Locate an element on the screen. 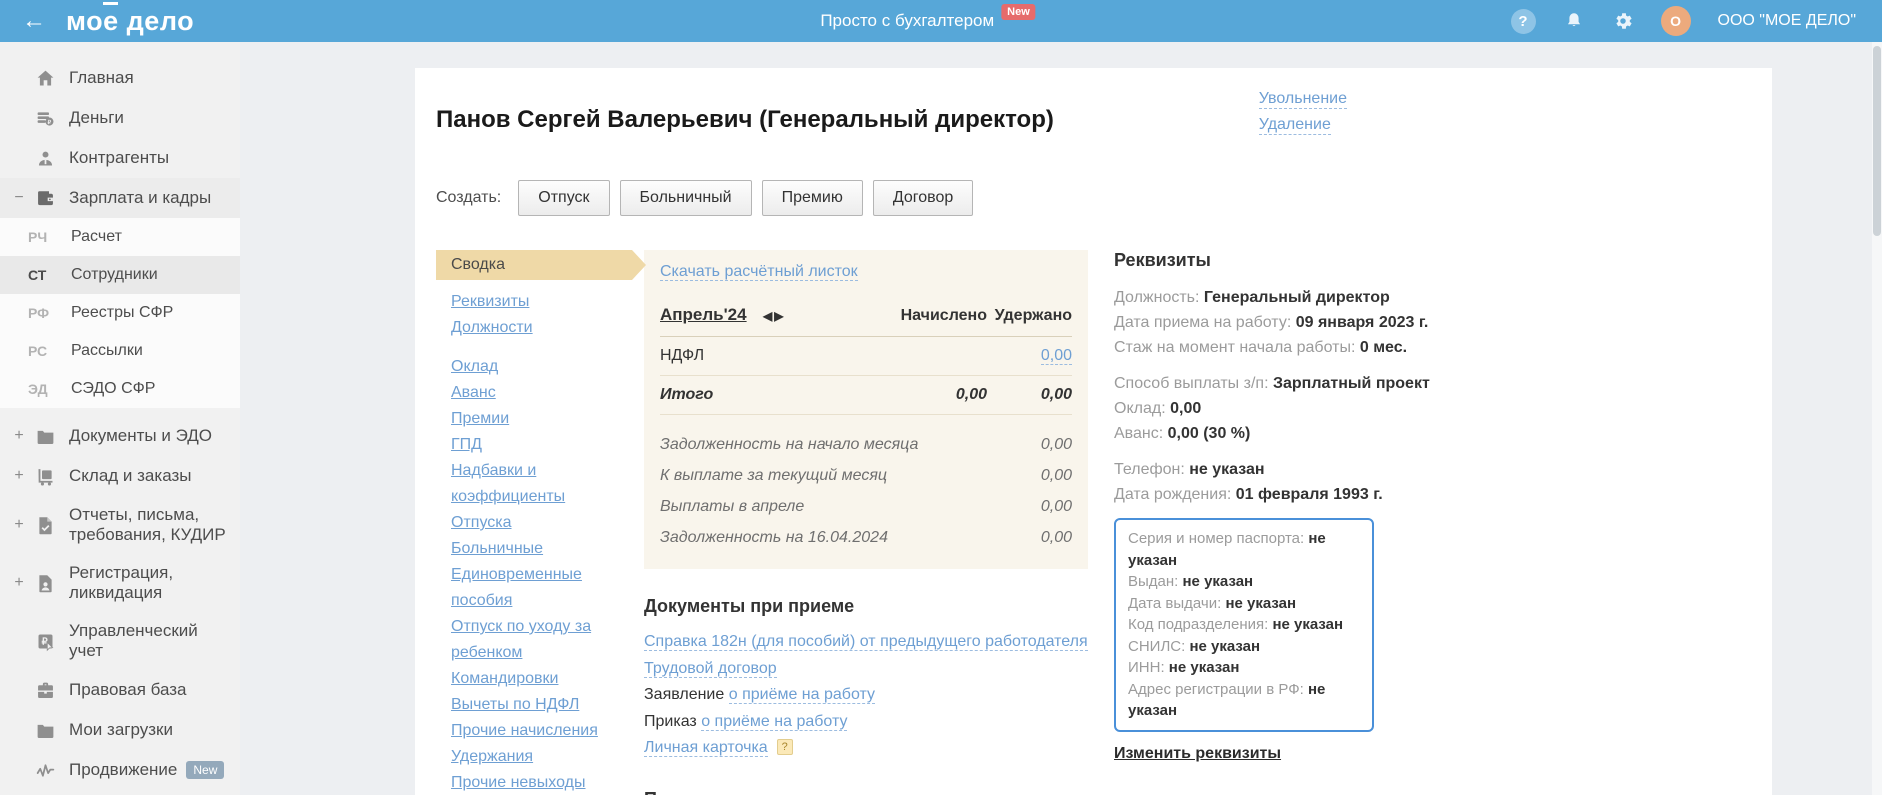  sidebar-subitem-employees: СТ Сотрудники is located at coordinates (120, 275).